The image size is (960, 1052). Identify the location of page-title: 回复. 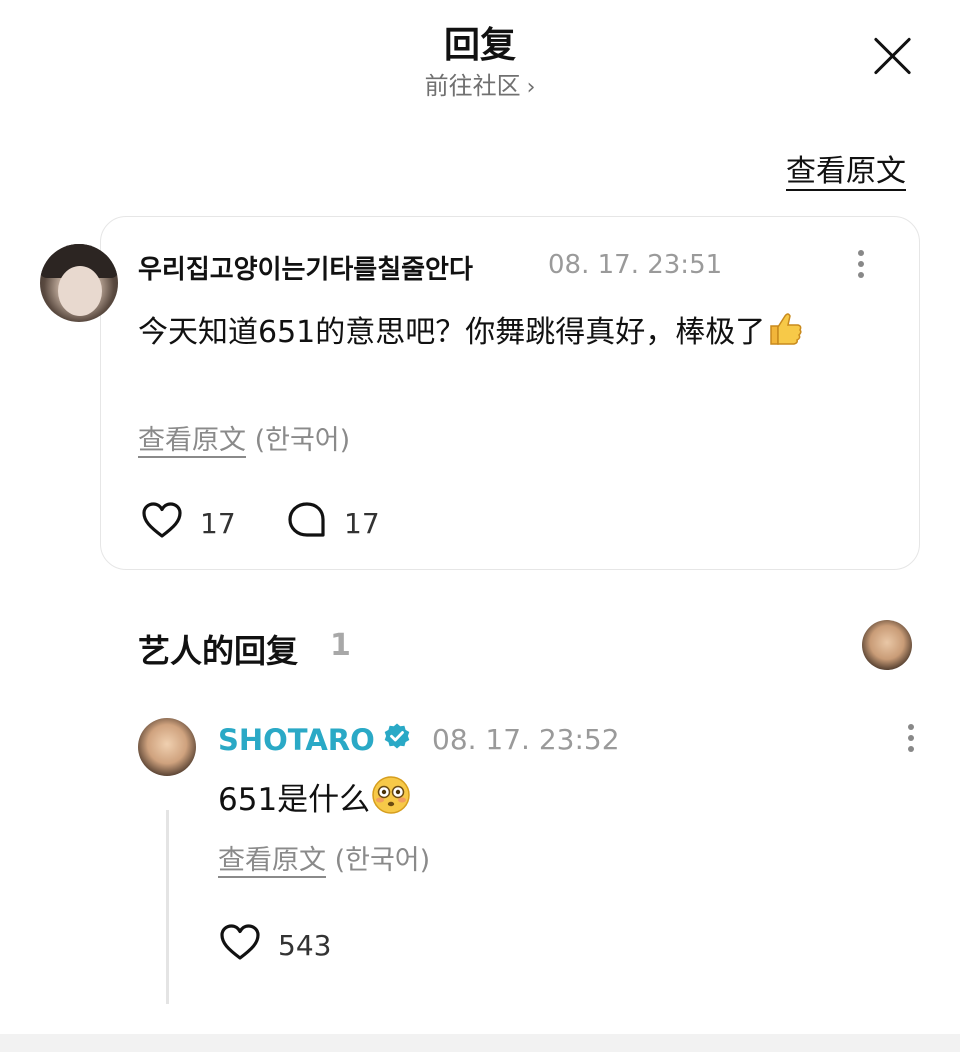
(479, 45).